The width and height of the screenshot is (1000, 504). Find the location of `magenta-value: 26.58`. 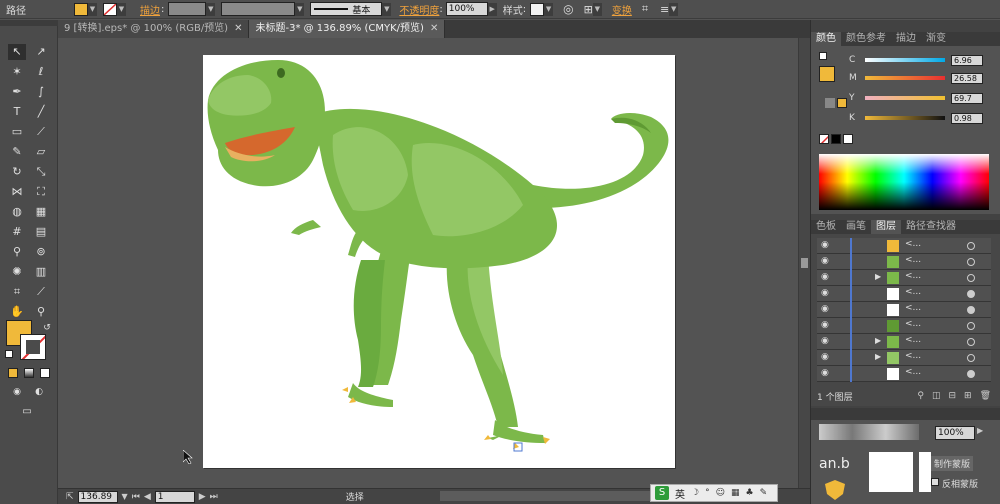

magenta-value: 26.58 is located at coordinates (967, 78).